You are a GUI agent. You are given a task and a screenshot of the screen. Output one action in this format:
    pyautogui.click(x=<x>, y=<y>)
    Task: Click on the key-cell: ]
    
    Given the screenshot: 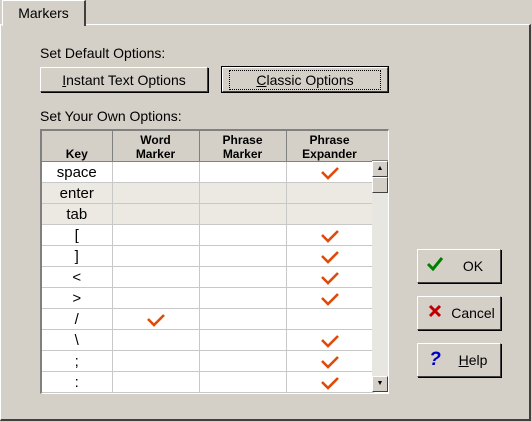 What is the action you would take?
    pyautogui.click(x=77, y=256)
    